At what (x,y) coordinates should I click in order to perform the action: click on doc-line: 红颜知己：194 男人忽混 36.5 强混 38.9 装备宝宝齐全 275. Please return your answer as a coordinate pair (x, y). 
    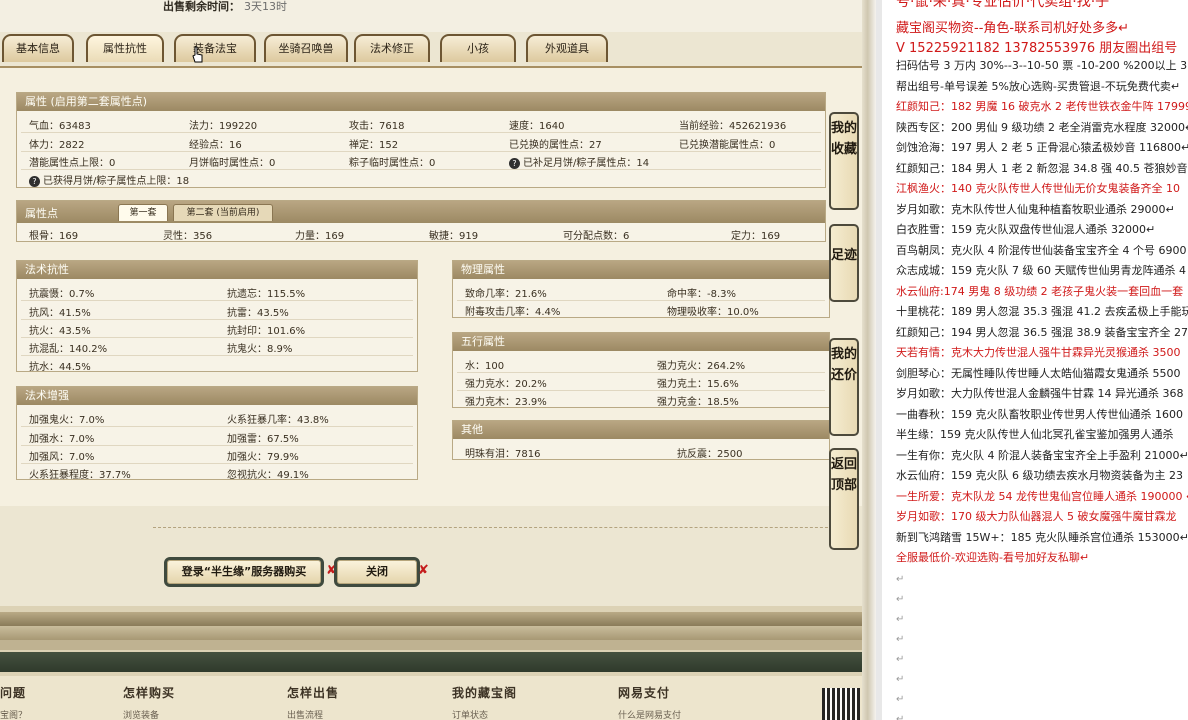
    Looking at the image, I should click on (1042, 332).